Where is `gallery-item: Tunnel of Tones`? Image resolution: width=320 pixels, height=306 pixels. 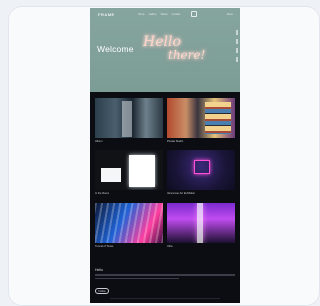
gallery-item: Tunnel of Tones is located at coordinates (129, 226).